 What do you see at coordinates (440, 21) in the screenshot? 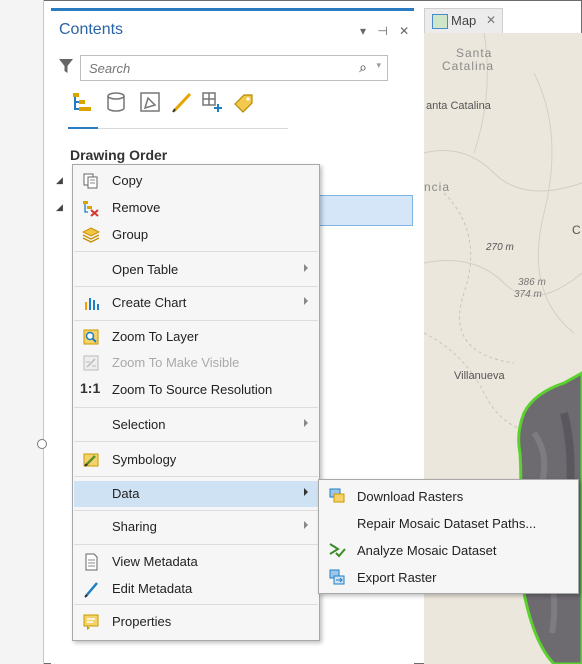
I see `map-icon` at bounding box center [440, 21].